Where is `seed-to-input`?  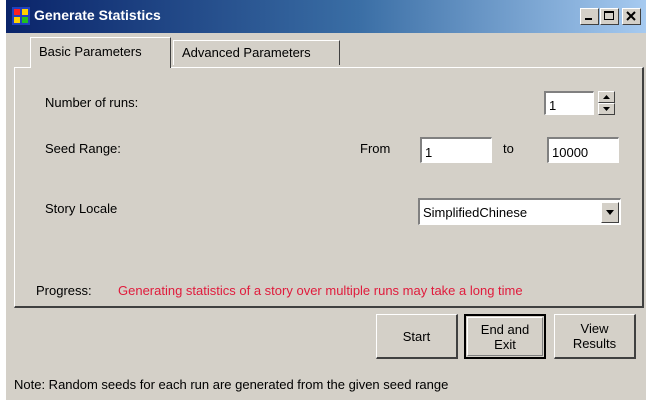
seed-to-input is located at coordinates (583, 150).